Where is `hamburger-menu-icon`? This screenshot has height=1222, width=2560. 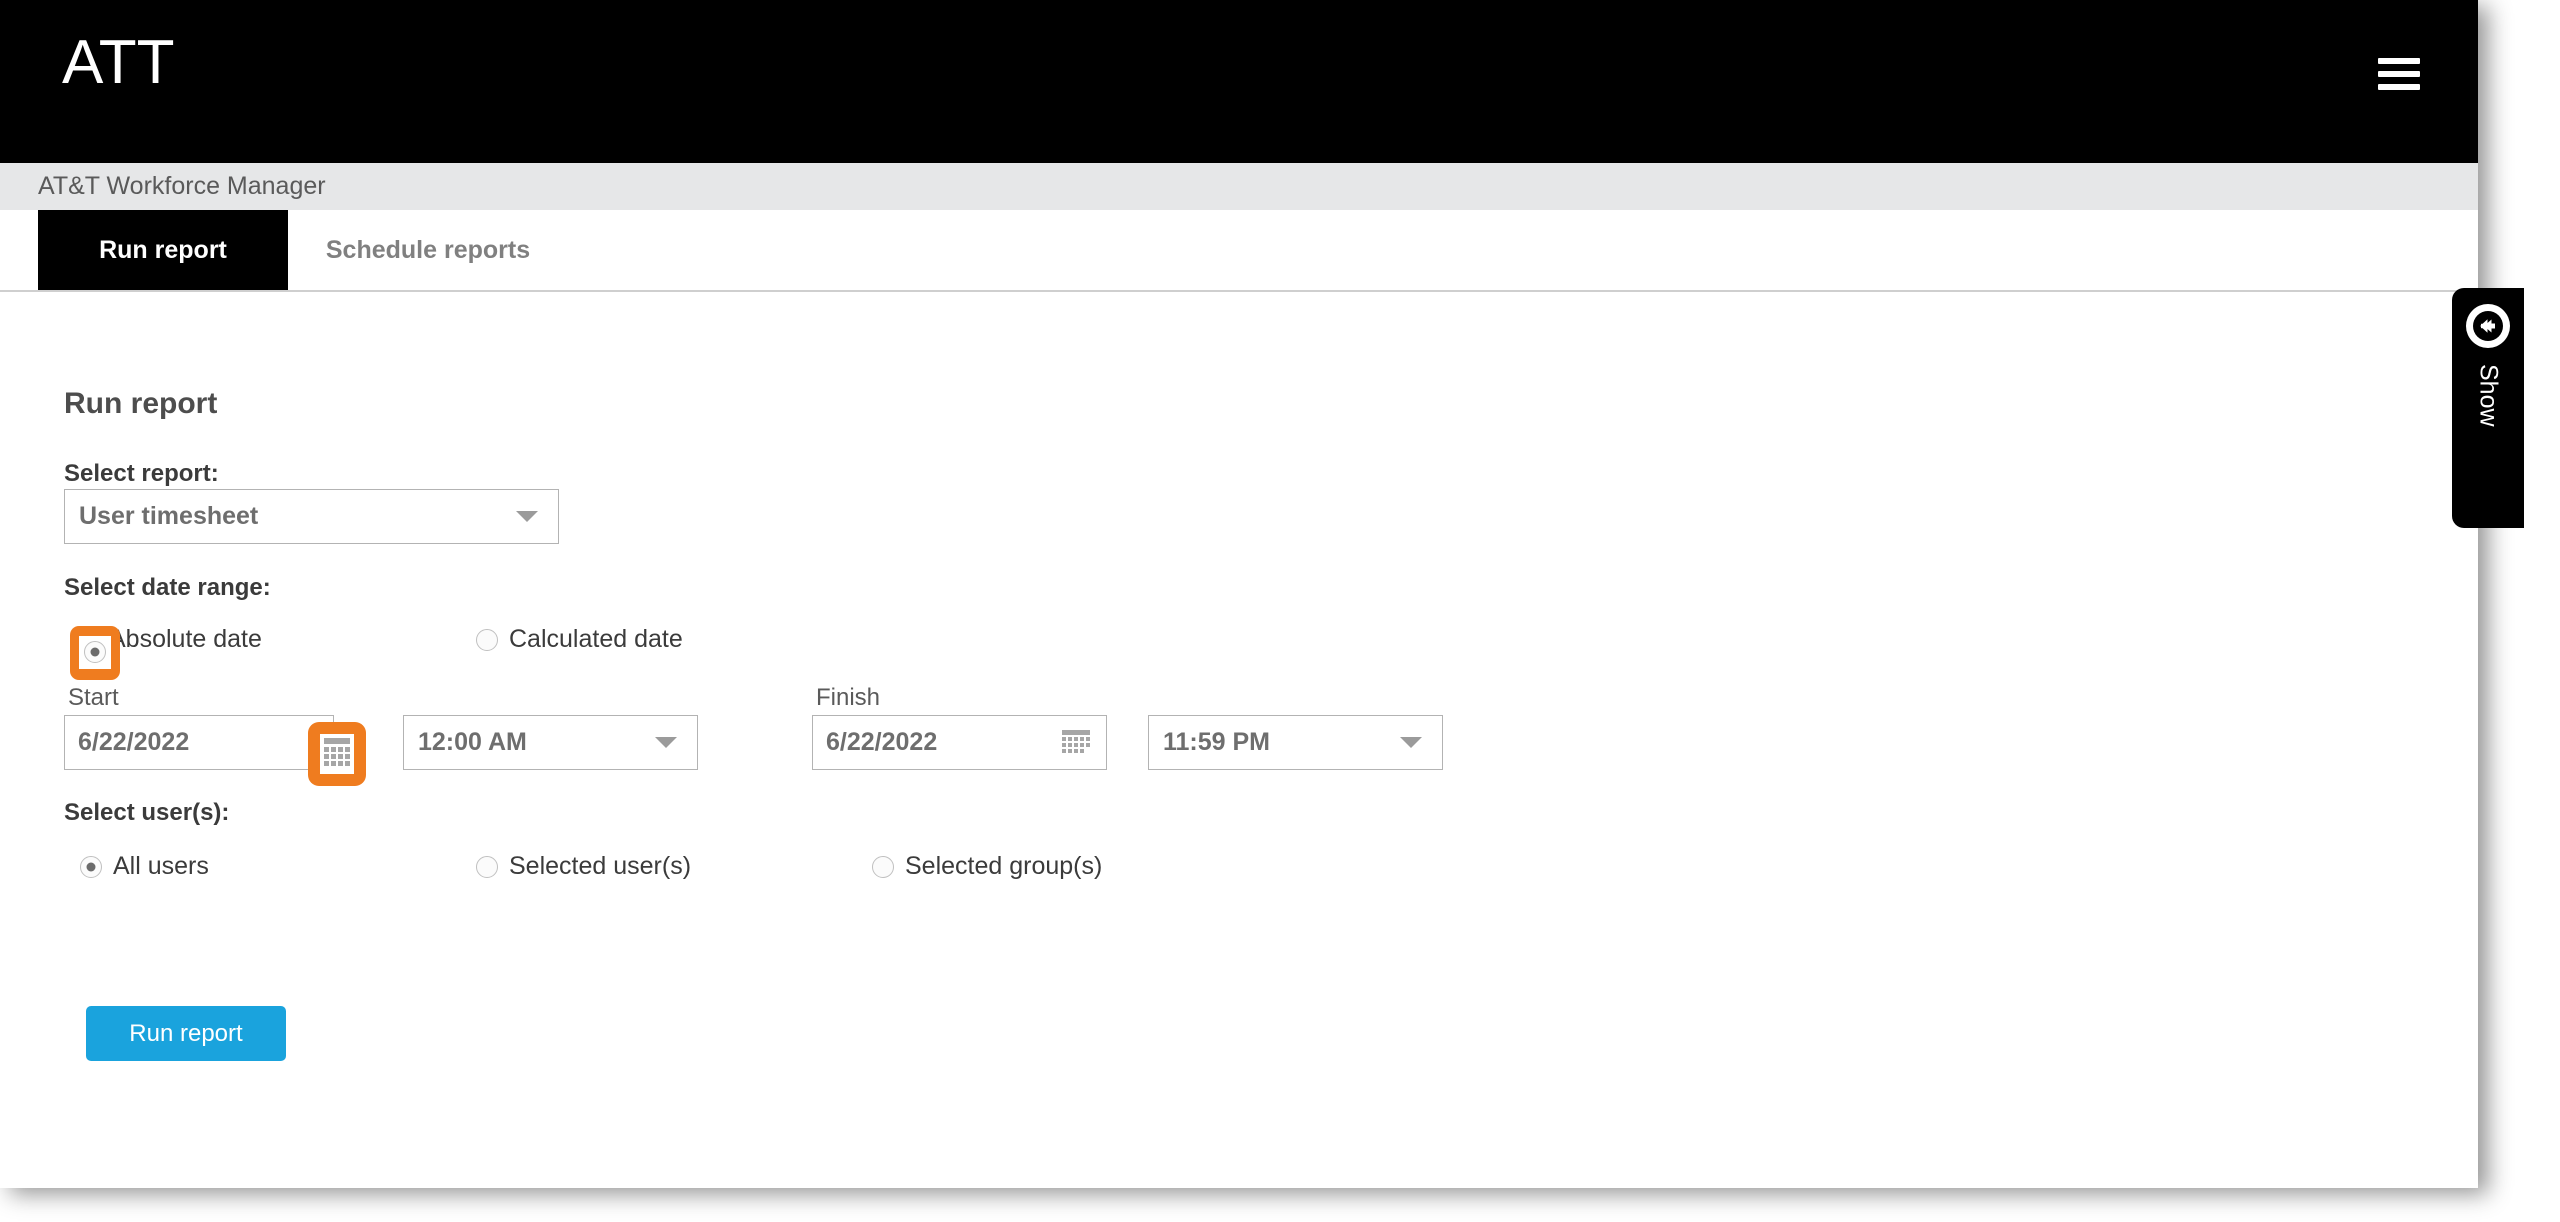
hamburger-menu-icon is located at coordinates (2399, 74).